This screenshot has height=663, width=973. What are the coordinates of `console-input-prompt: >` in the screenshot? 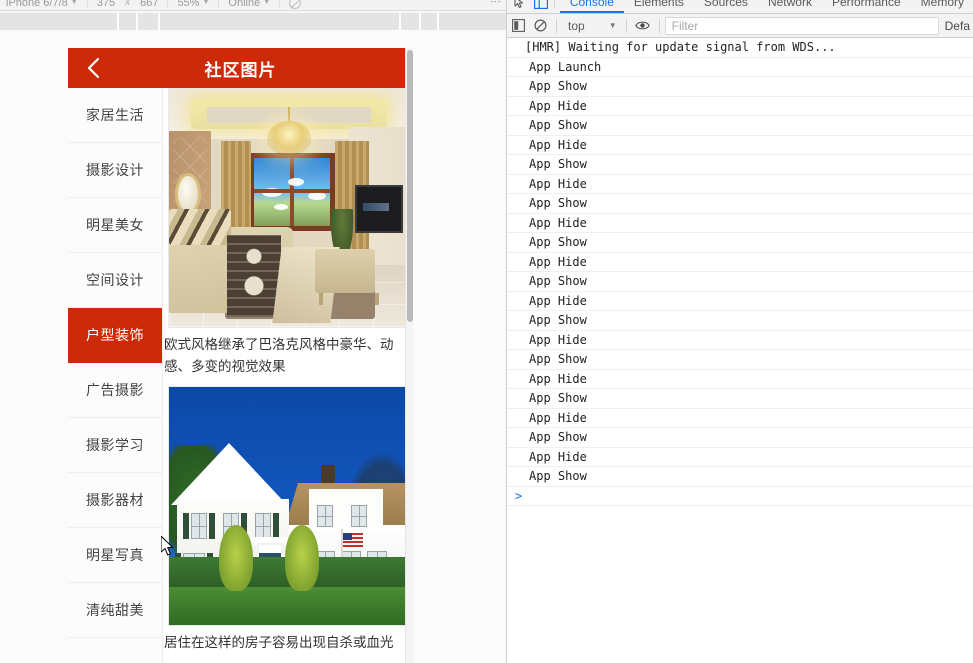 It's located at (740, 496).